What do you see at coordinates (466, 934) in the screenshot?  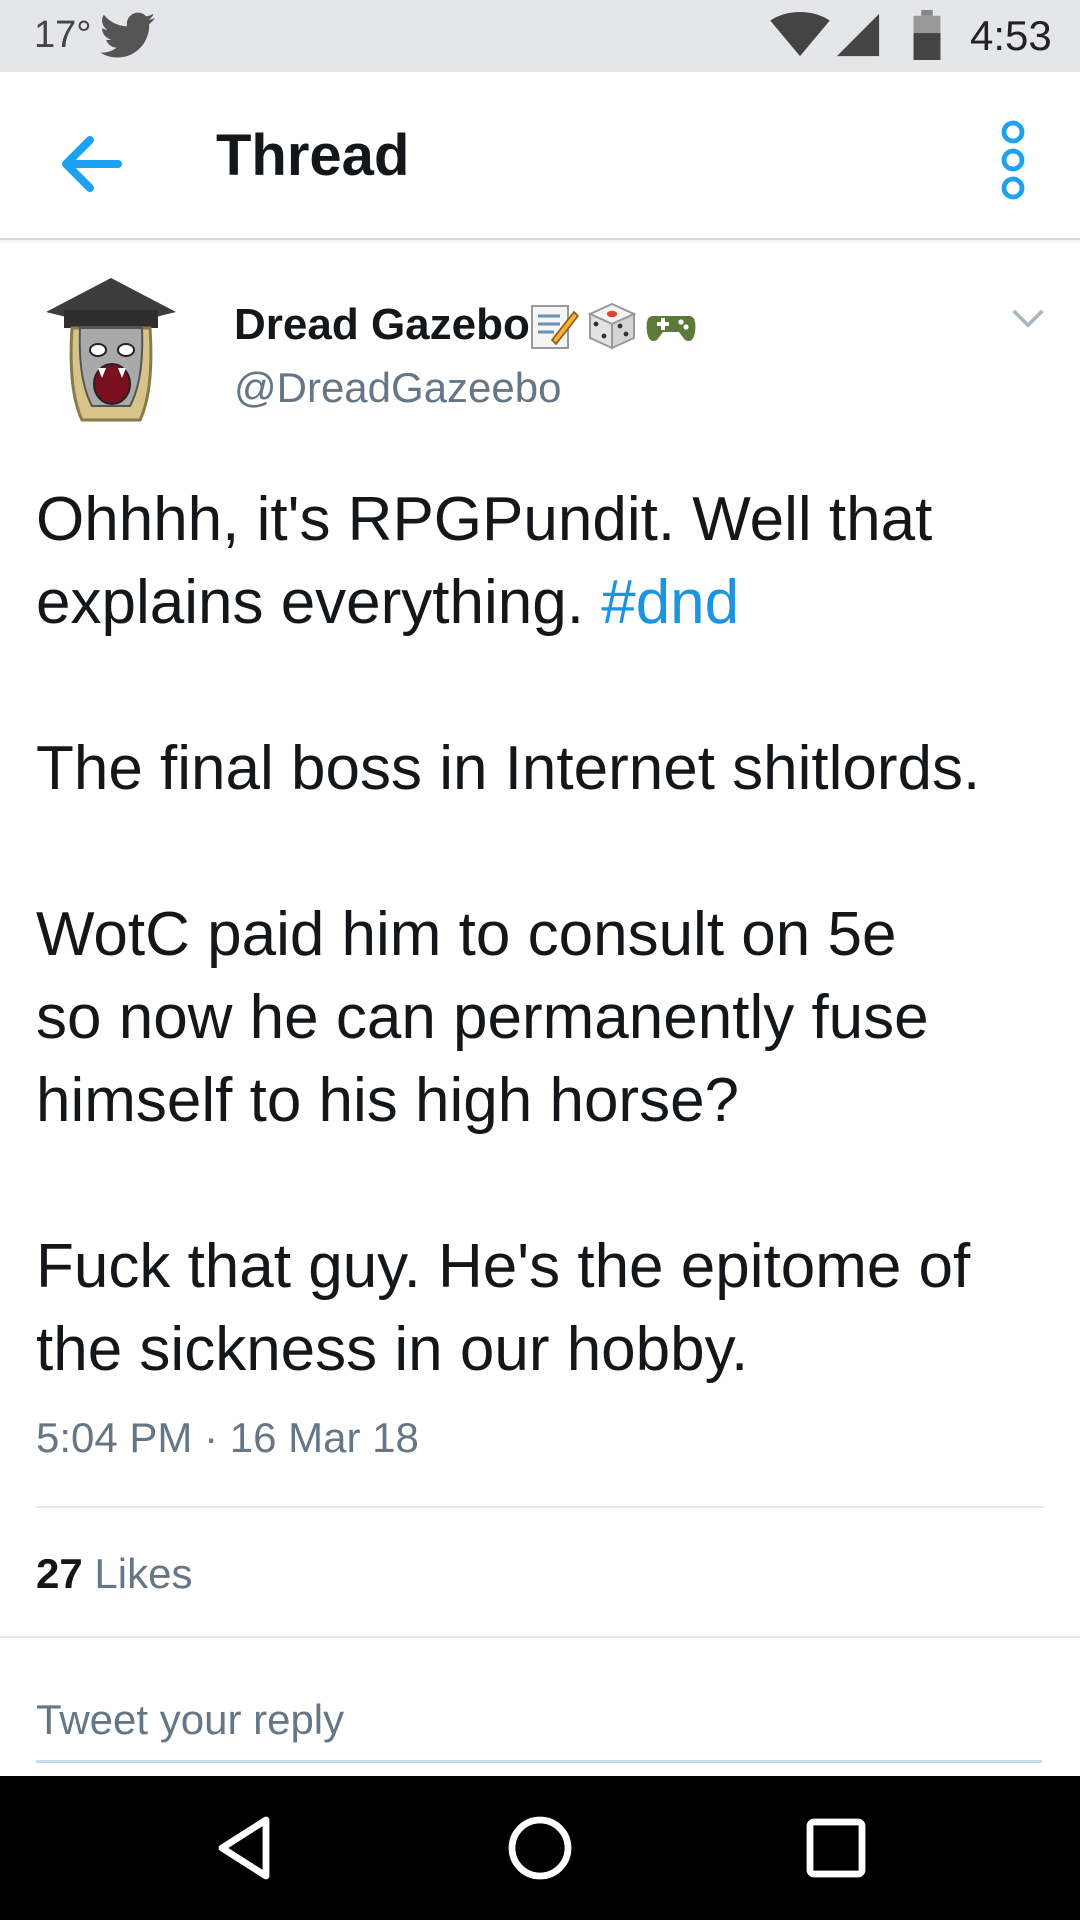 I see `tweet-text-line: WotC paid him to consult on 5e` at bounding box center [466, 934].